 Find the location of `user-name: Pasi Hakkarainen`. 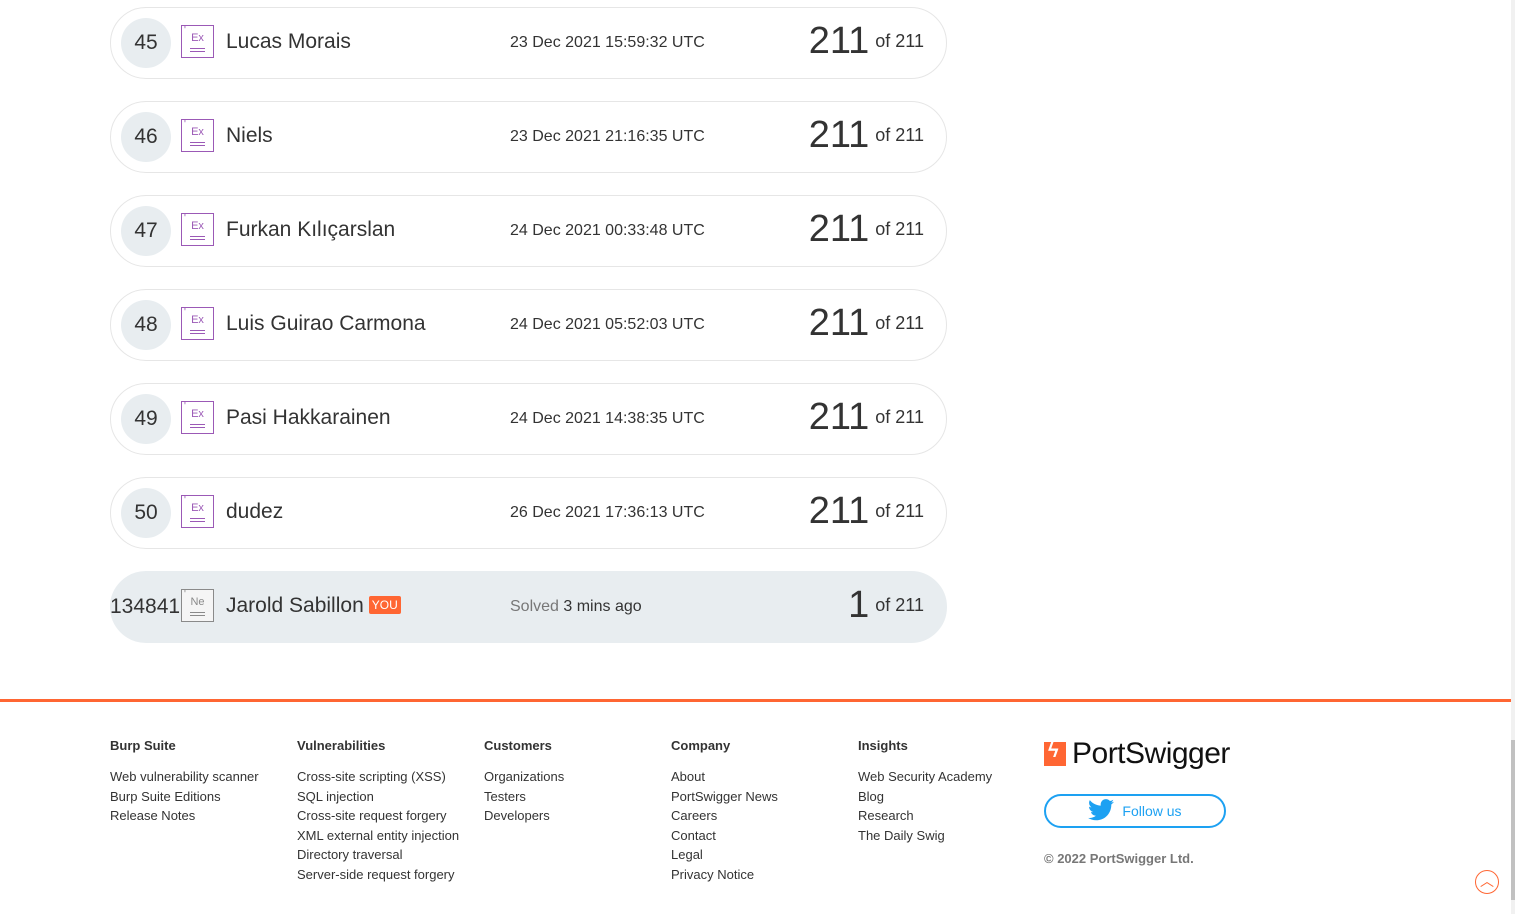

user-name: Pasi Hakkarainen is located at coordinates (308, 417).